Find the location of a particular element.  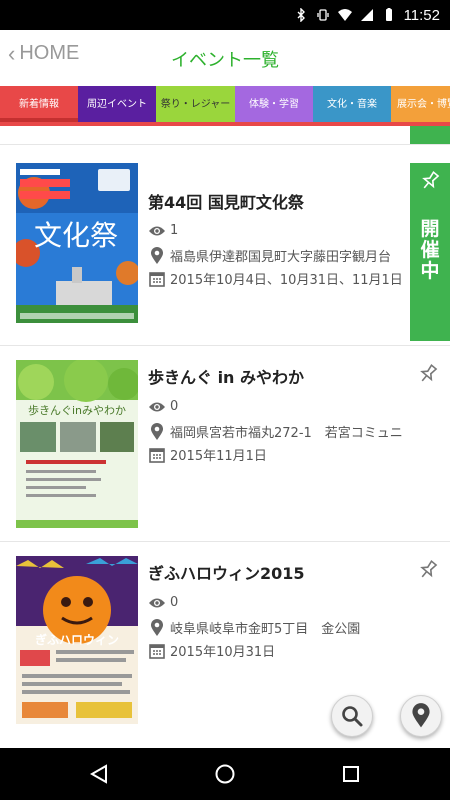

nav-recents-button is located at coordinates (351, 774).